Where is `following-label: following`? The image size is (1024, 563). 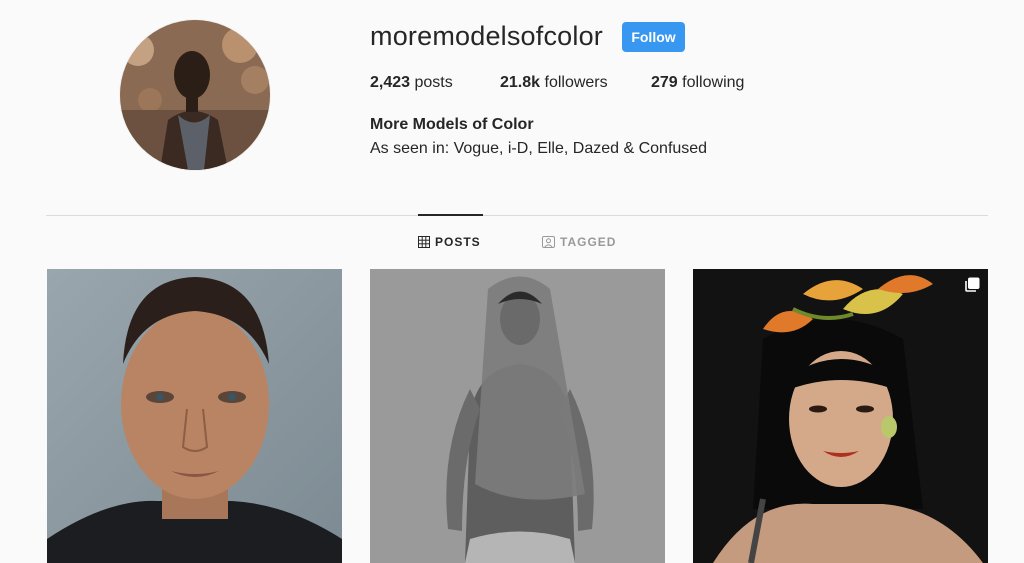
following-label: following is located at coordinates (713, 82).